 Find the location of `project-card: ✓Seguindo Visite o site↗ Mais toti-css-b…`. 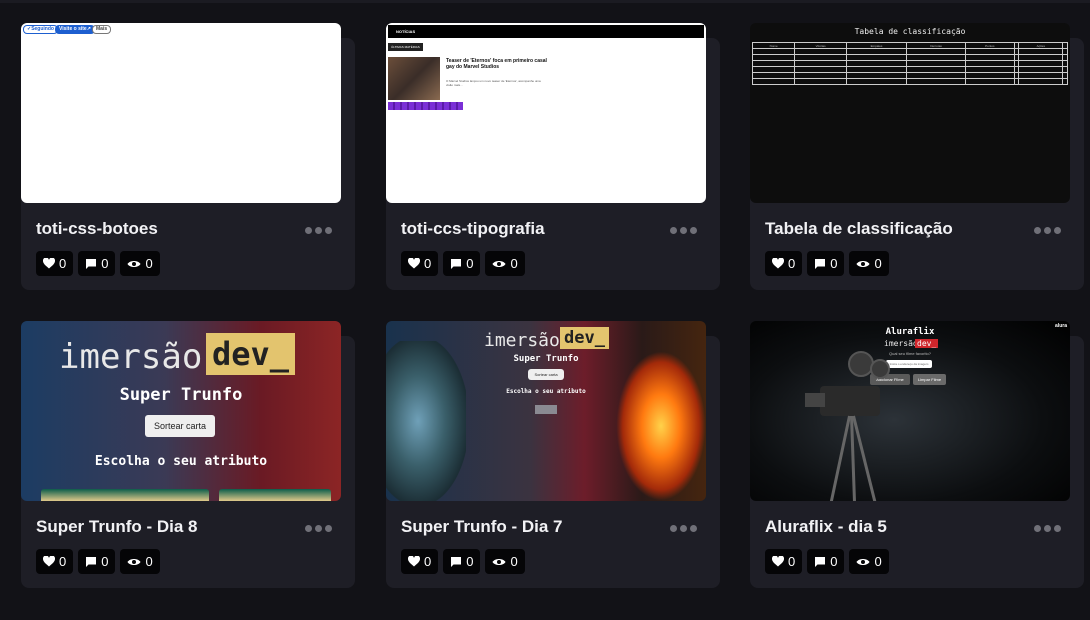

project-card: ✓Seguindo Visite o site↗ Mais toti-css-b… is located at coordinates (188, 156).